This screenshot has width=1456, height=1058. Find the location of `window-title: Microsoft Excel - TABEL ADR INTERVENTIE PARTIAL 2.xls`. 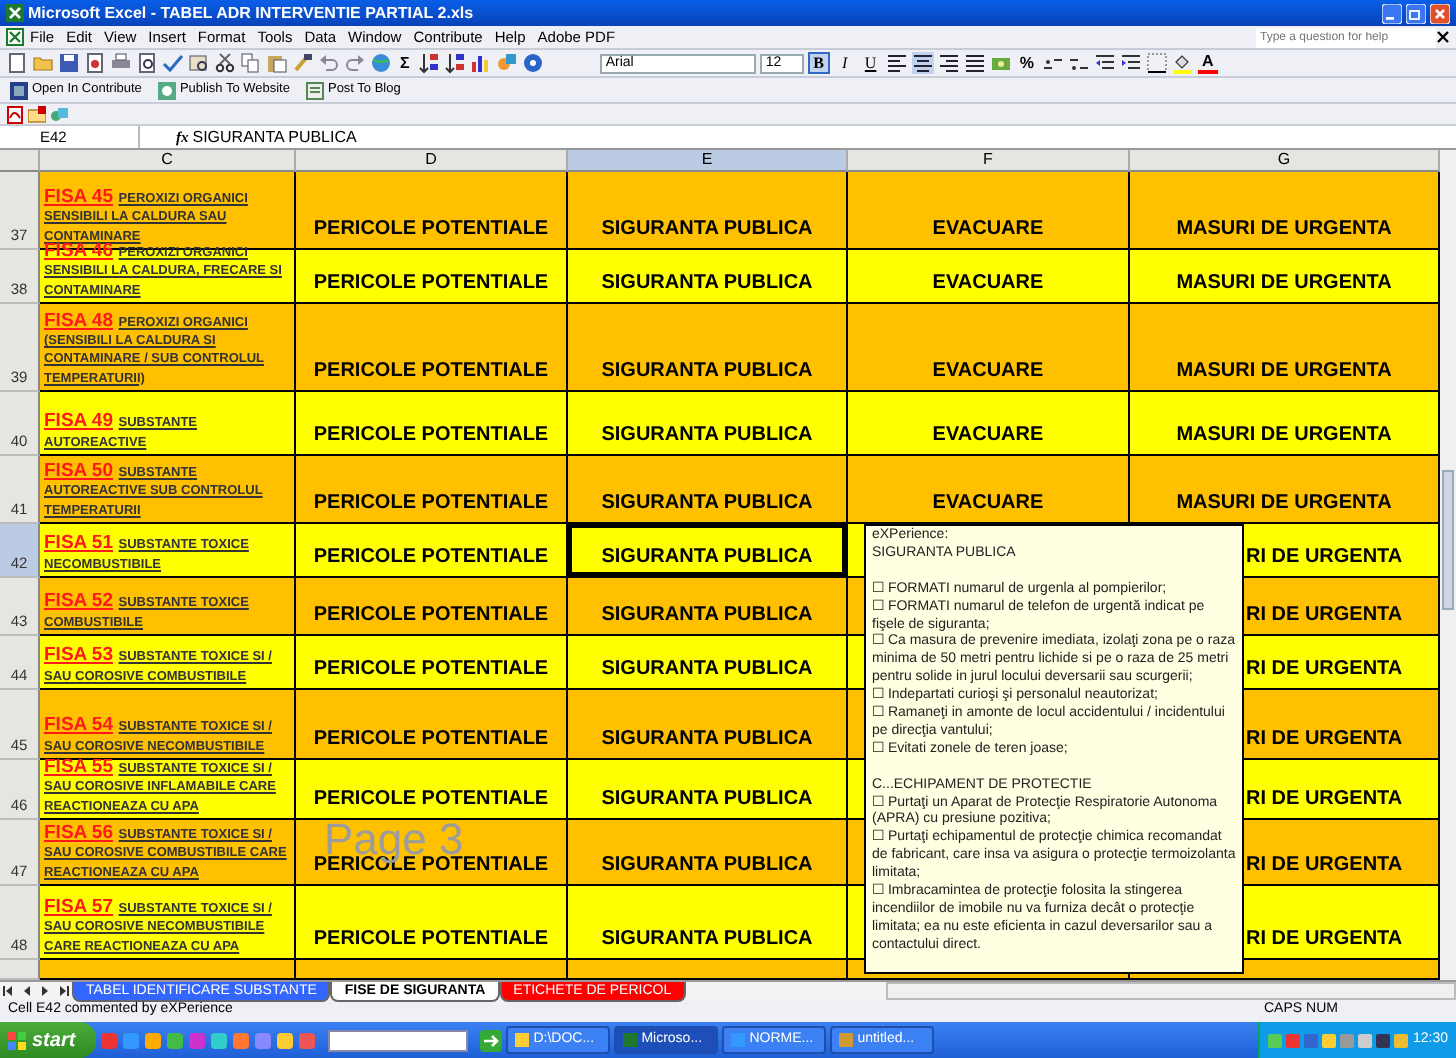

window-title: Microsoft Excel - TABEL ADR INTERVENTIE PARTIAL 2.xls is located at coordinates (251, 13).